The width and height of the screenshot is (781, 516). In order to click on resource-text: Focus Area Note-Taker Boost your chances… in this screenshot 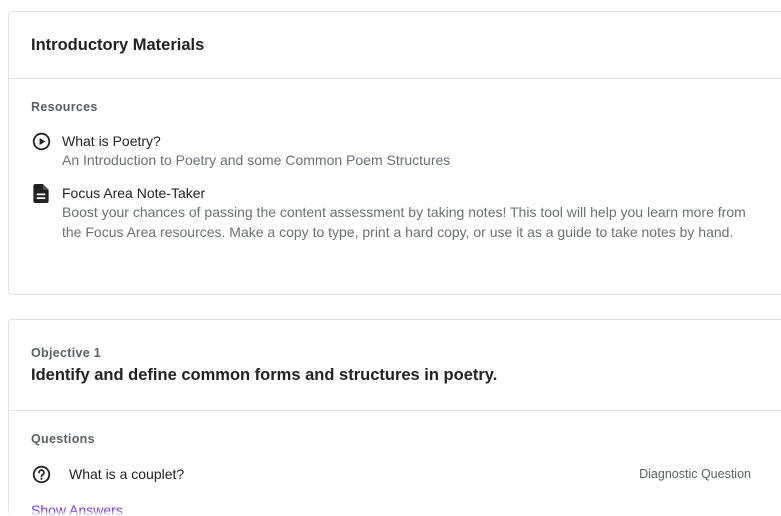, I will do `click(406, 213)`.